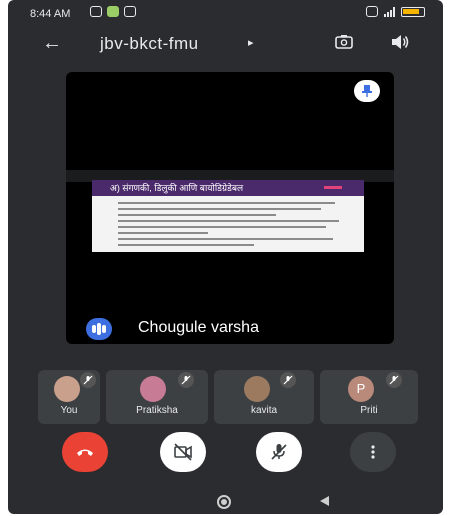  What do you see at coordinates (372, 11) in the screenshot?
I see `sim-icon` at bounding box center [372, 11].